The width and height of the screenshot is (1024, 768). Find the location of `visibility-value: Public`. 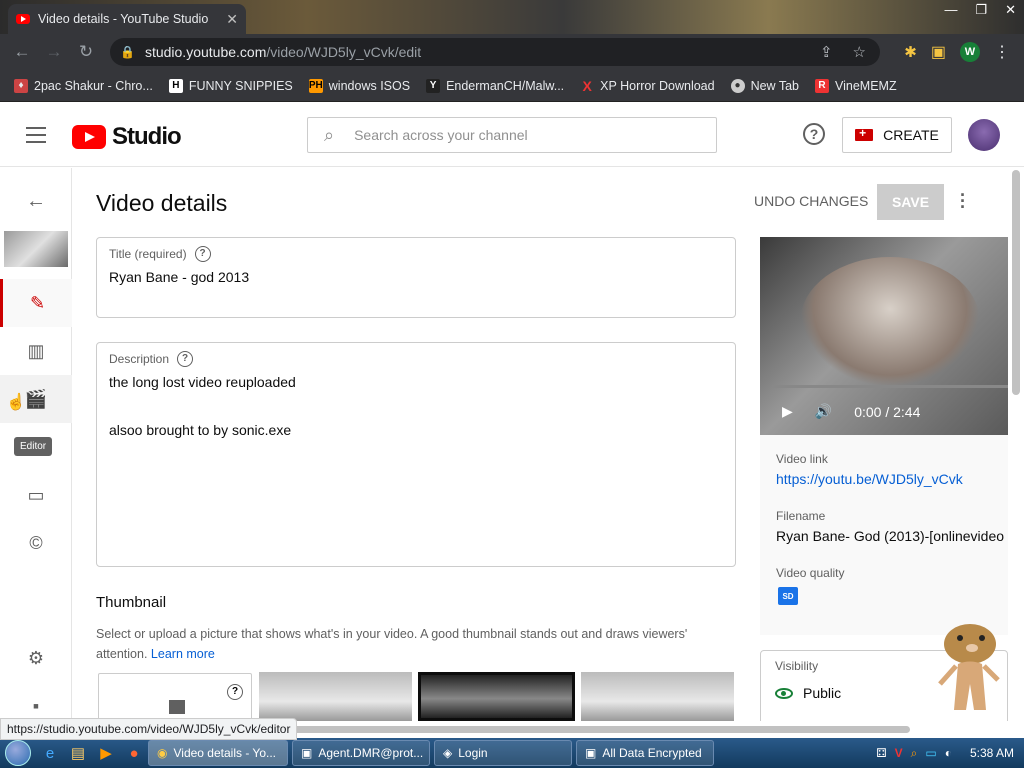

visibility-value: Public is located at coordinates (822, 693).